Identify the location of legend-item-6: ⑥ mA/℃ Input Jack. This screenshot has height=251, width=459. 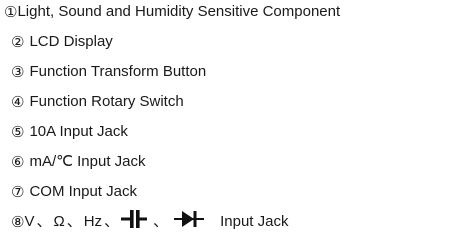
(78, 162).